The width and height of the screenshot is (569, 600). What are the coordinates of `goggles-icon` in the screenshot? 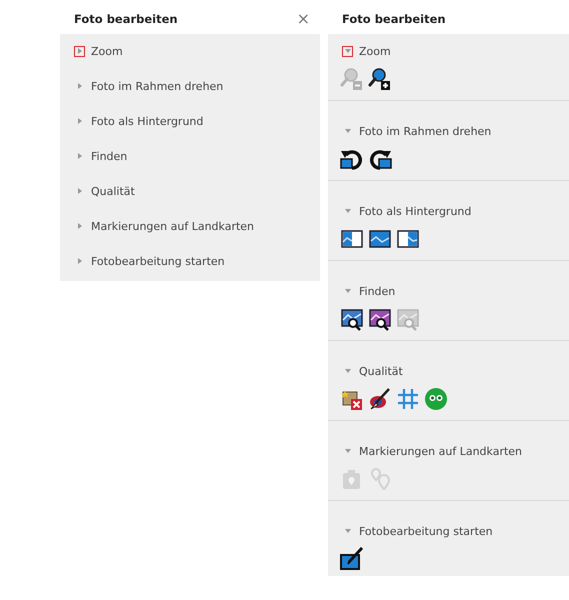 It's located at (436, 399).